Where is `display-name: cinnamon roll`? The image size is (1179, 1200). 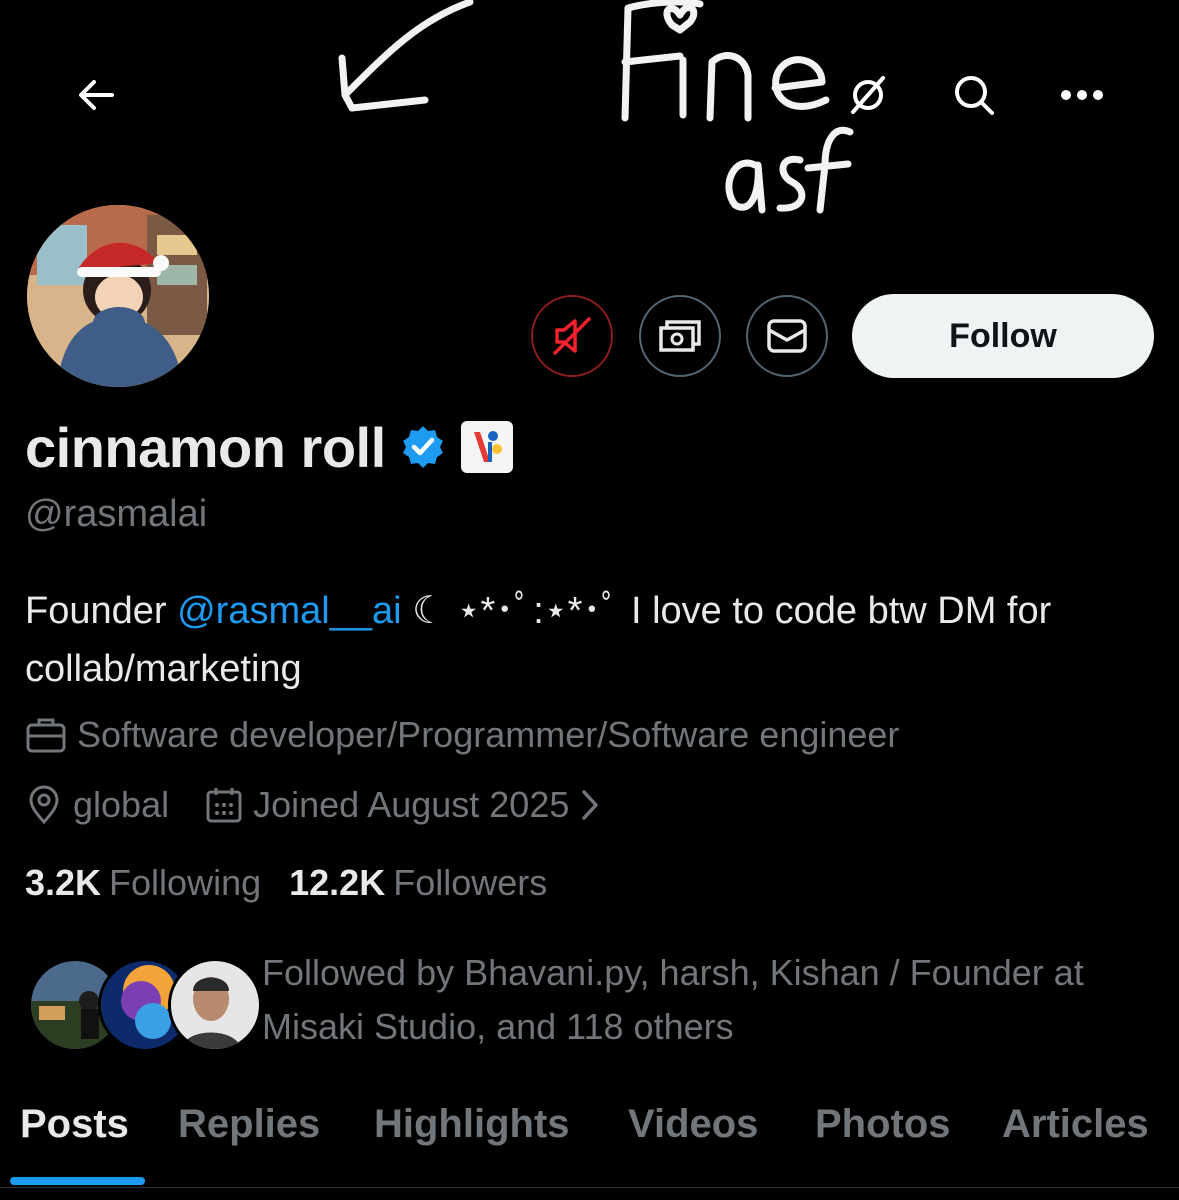
display-name: cinnamon roll is located at coordinates (205, 447).